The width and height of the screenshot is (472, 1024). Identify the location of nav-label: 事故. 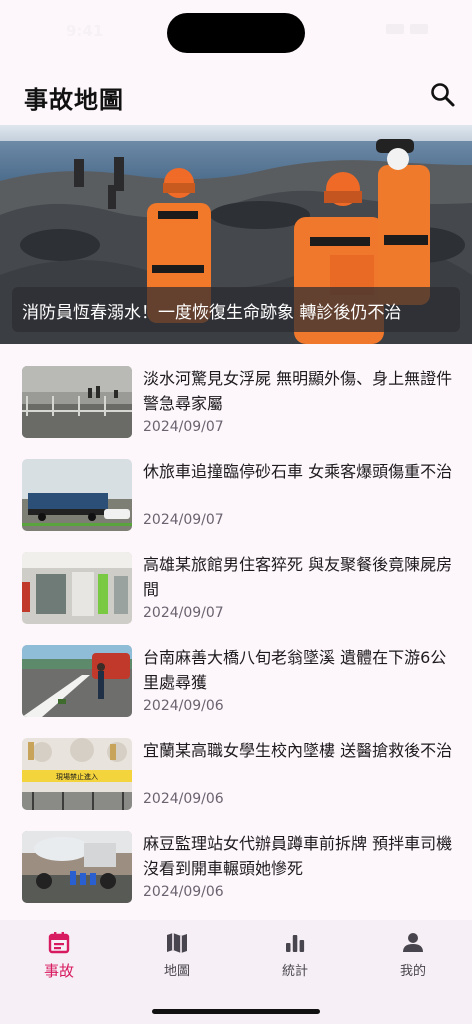
(58, 971).